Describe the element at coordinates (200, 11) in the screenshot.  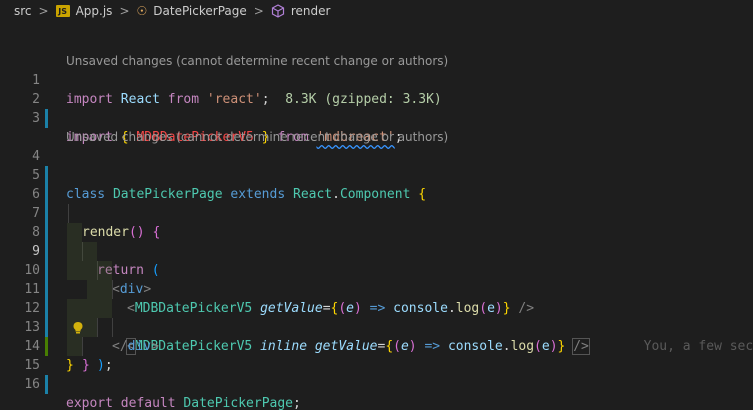
I see `breadcrumb-label-datepickerpage: DatePickerPage` at that location.